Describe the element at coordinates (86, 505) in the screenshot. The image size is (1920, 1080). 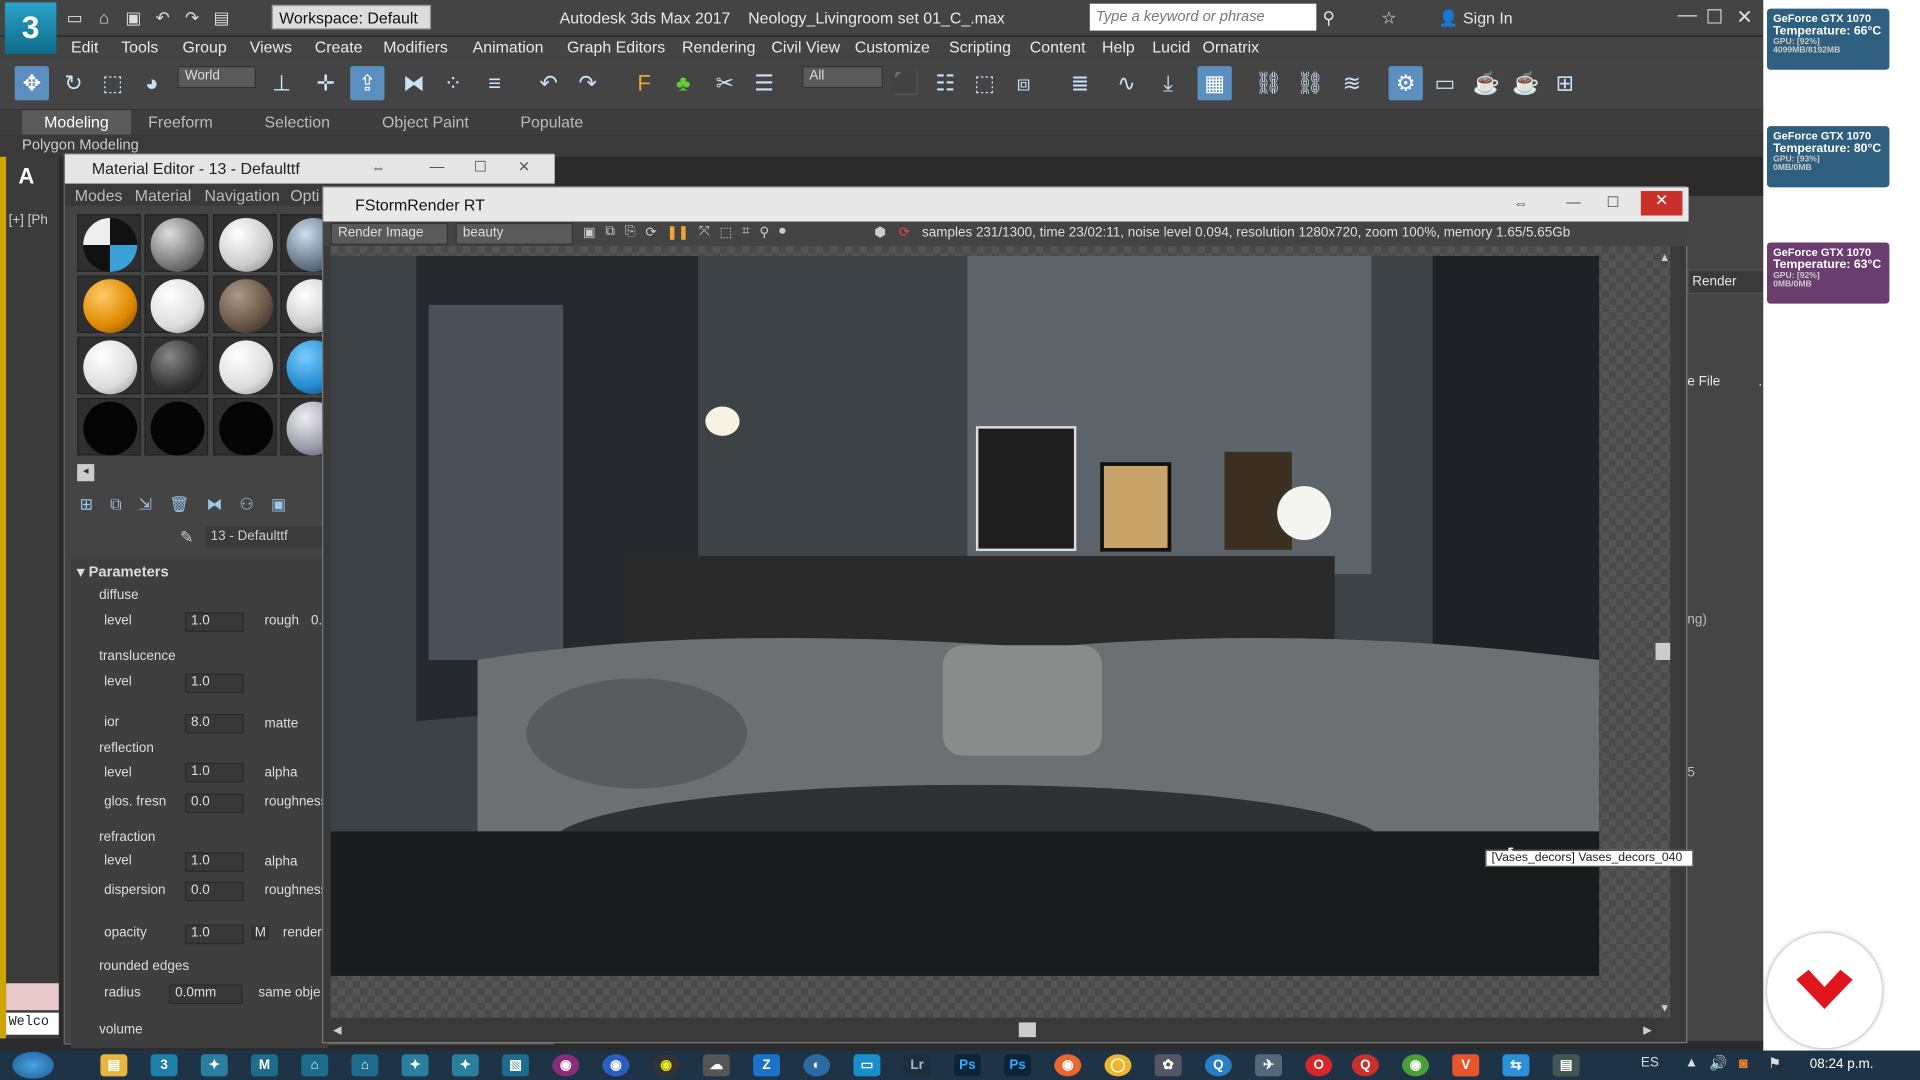
I see `get-material-icon: ⊞` at that location.